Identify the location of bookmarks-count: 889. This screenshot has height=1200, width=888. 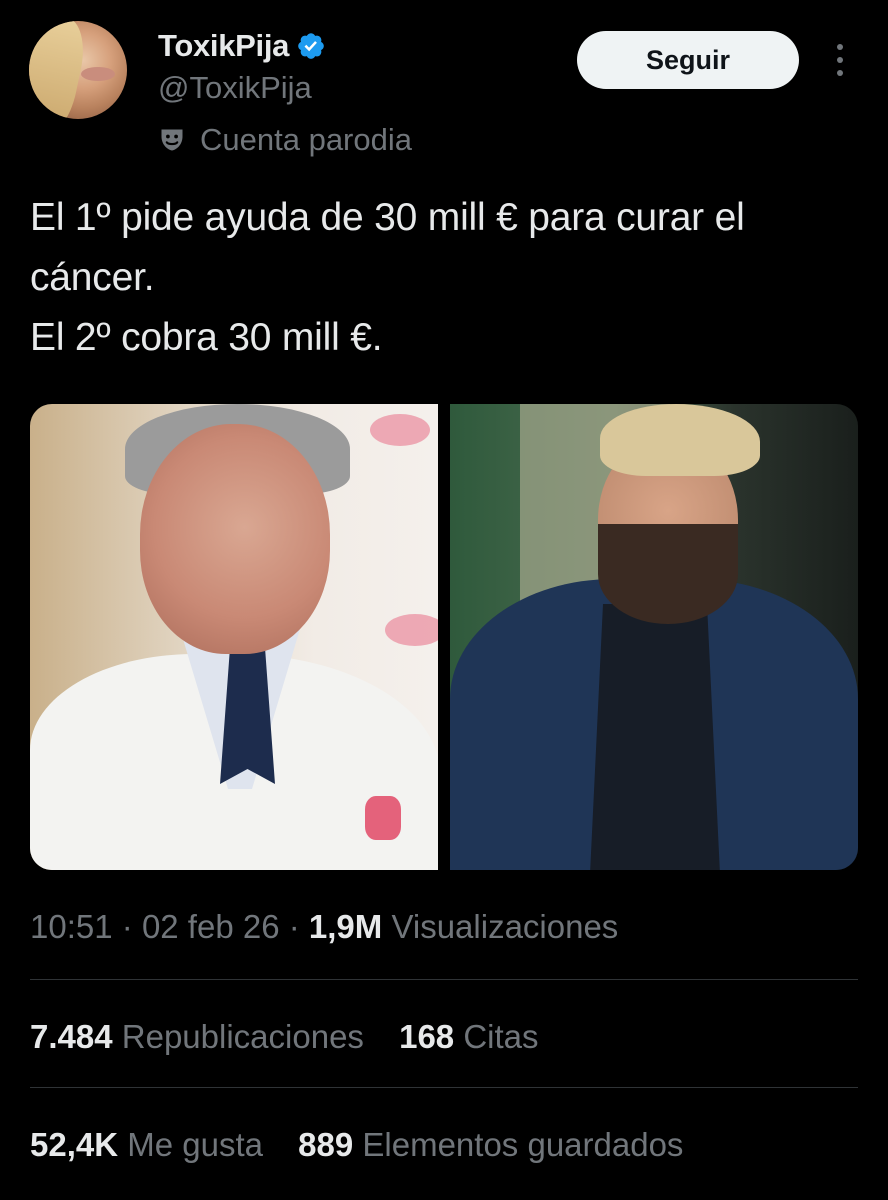
(326, 1144).